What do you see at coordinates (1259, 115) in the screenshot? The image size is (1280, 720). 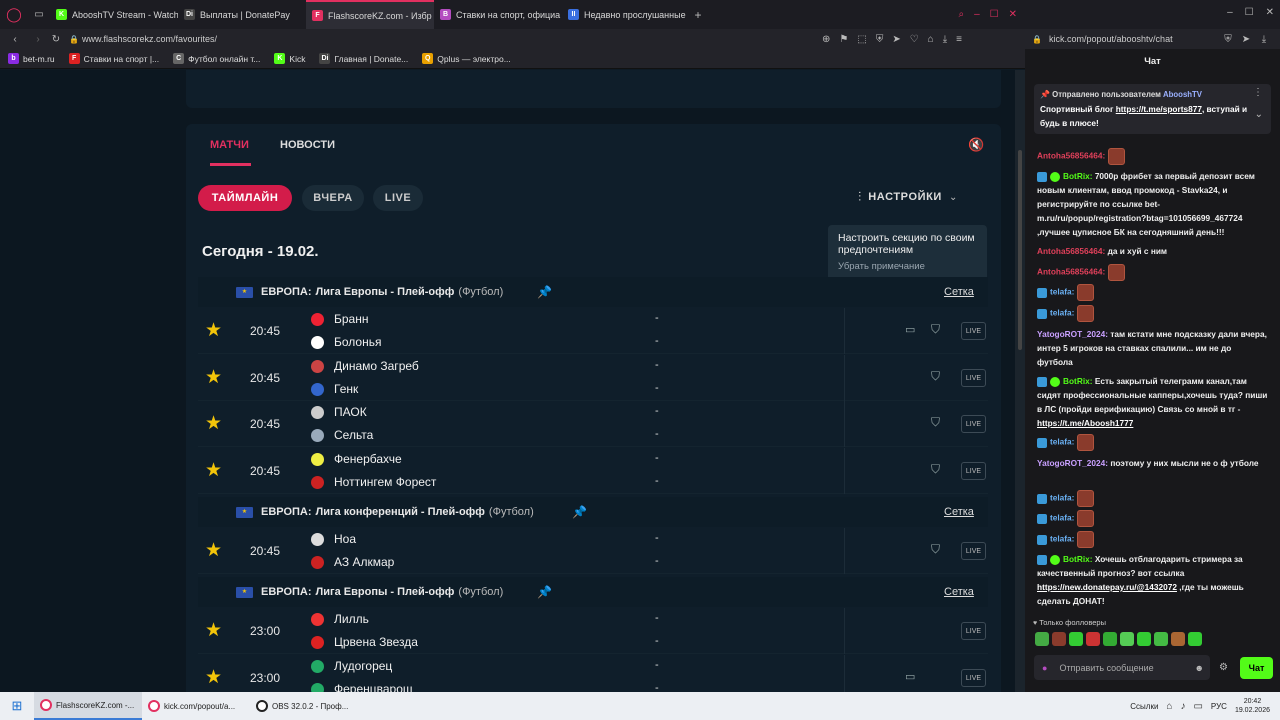 I see `expand-icon: ⌄` at bounding box center [1259, 115].